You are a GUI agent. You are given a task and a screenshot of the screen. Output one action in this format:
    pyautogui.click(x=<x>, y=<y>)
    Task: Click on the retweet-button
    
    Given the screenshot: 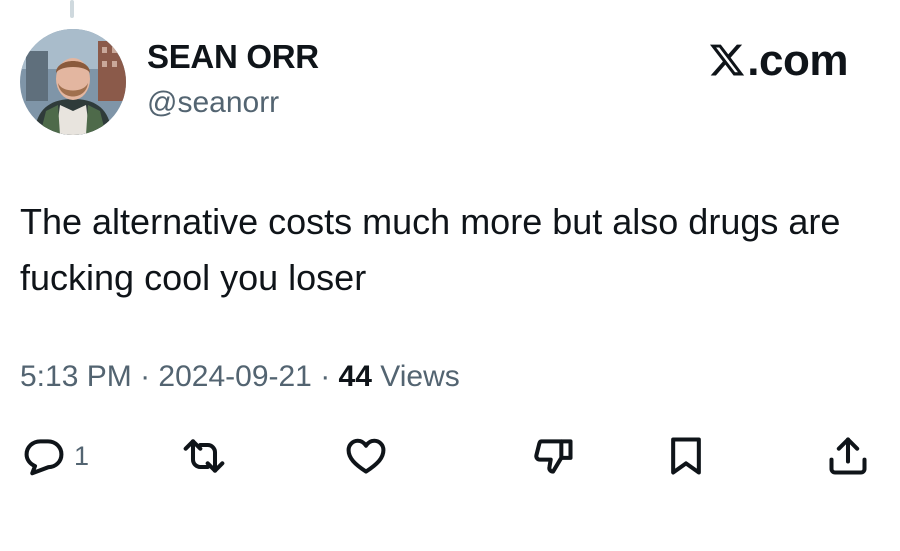 What is the action you would take?
    pyautogui.click(x=204, y=456)
    